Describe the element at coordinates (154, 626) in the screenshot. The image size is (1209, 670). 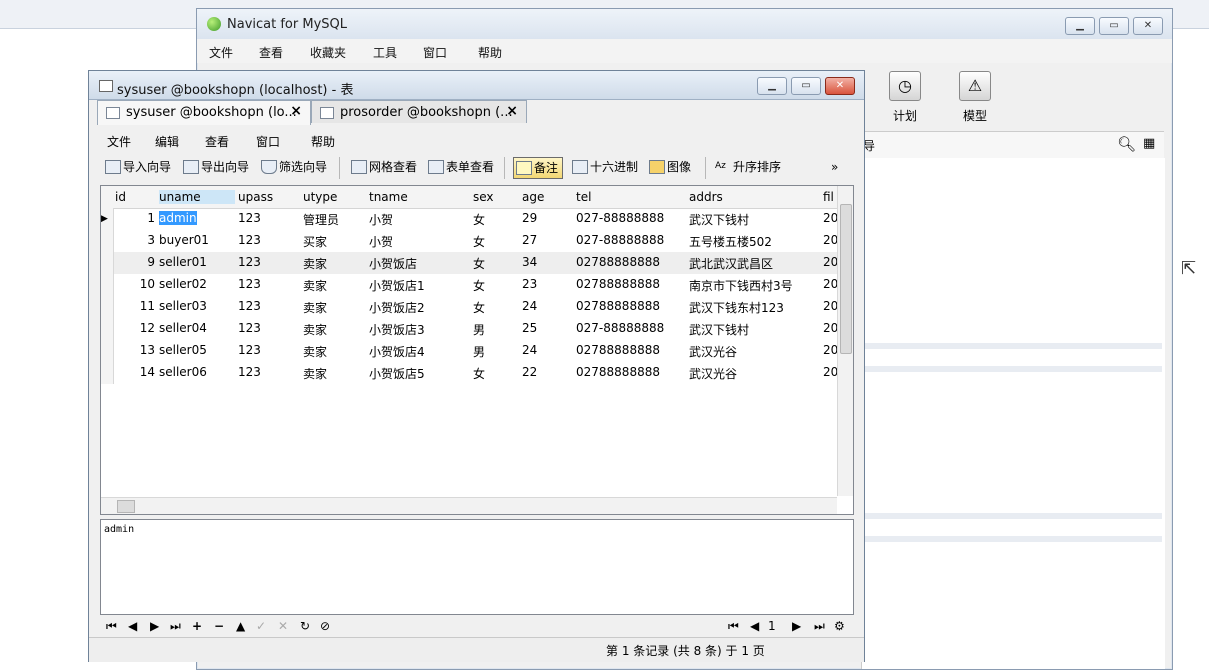
I see `next-record-icon: ▶` at that location.